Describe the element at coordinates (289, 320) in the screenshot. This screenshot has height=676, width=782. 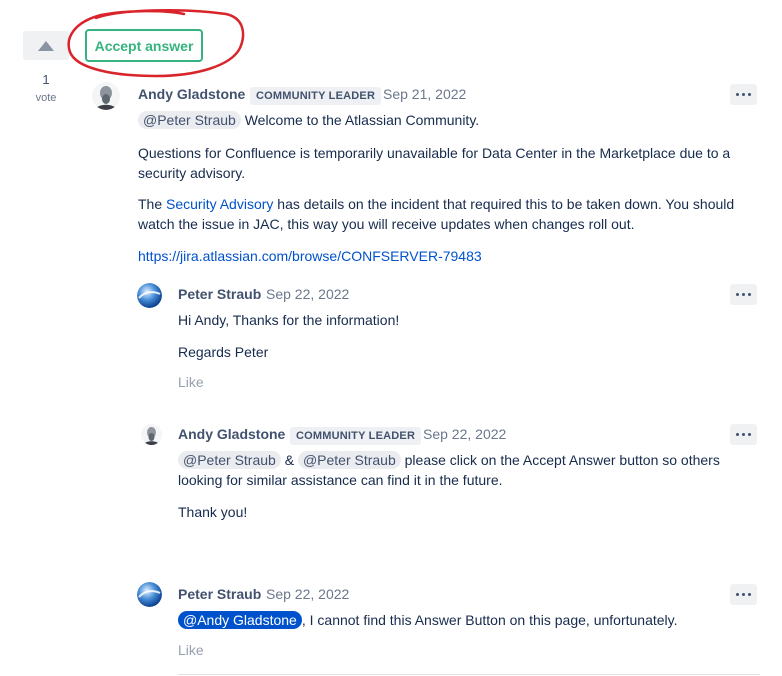
I see `reply-text: Hi Andy, Thanks for the information!` at that location.